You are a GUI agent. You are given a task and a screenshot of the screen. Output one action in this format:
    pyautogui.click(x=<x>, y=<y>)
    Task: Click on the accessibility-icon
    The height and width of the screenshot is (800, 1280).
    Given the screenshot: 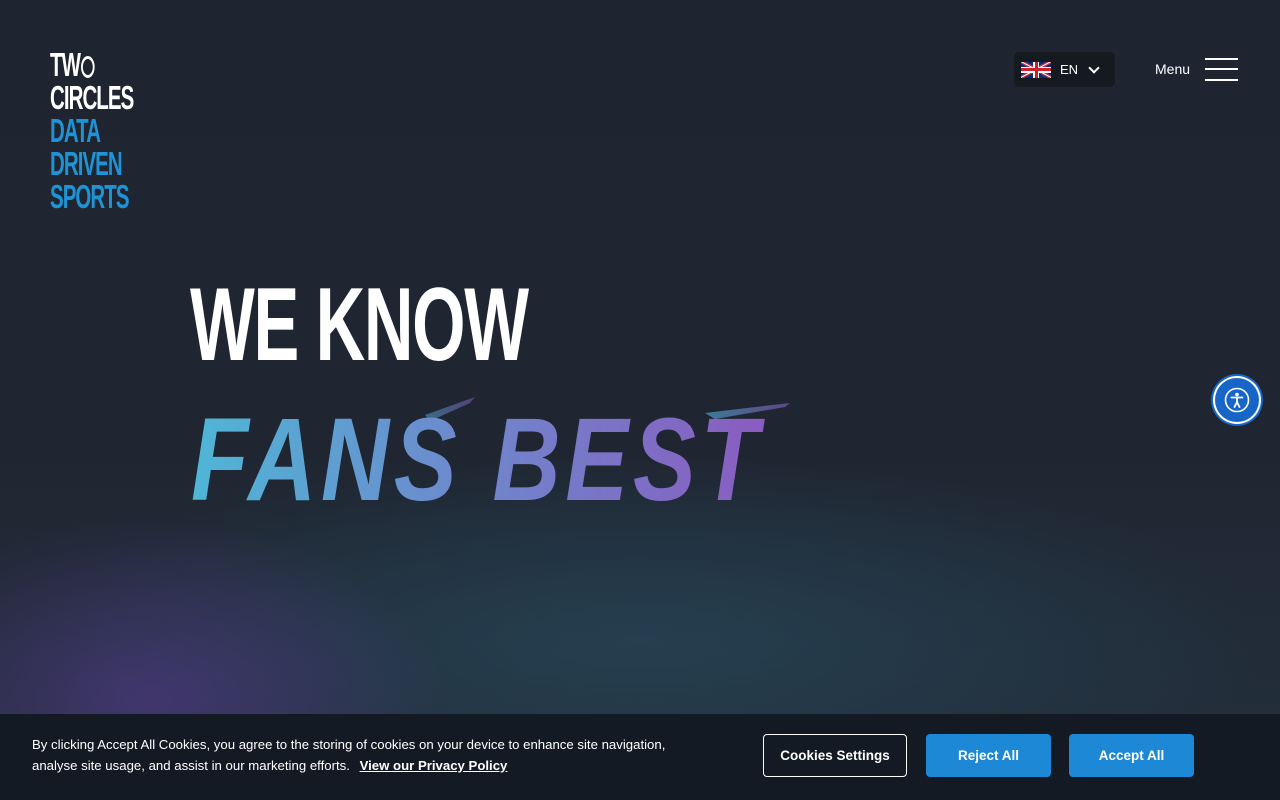 What is the action you would take?
    pyautogui.click(x=1237, y=400)
    